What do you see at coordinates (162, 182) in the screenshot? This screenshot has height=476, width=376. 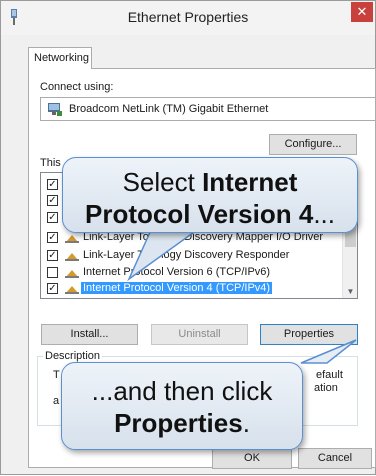 I see `callout-text: Select` at bounding box center [162, 182].